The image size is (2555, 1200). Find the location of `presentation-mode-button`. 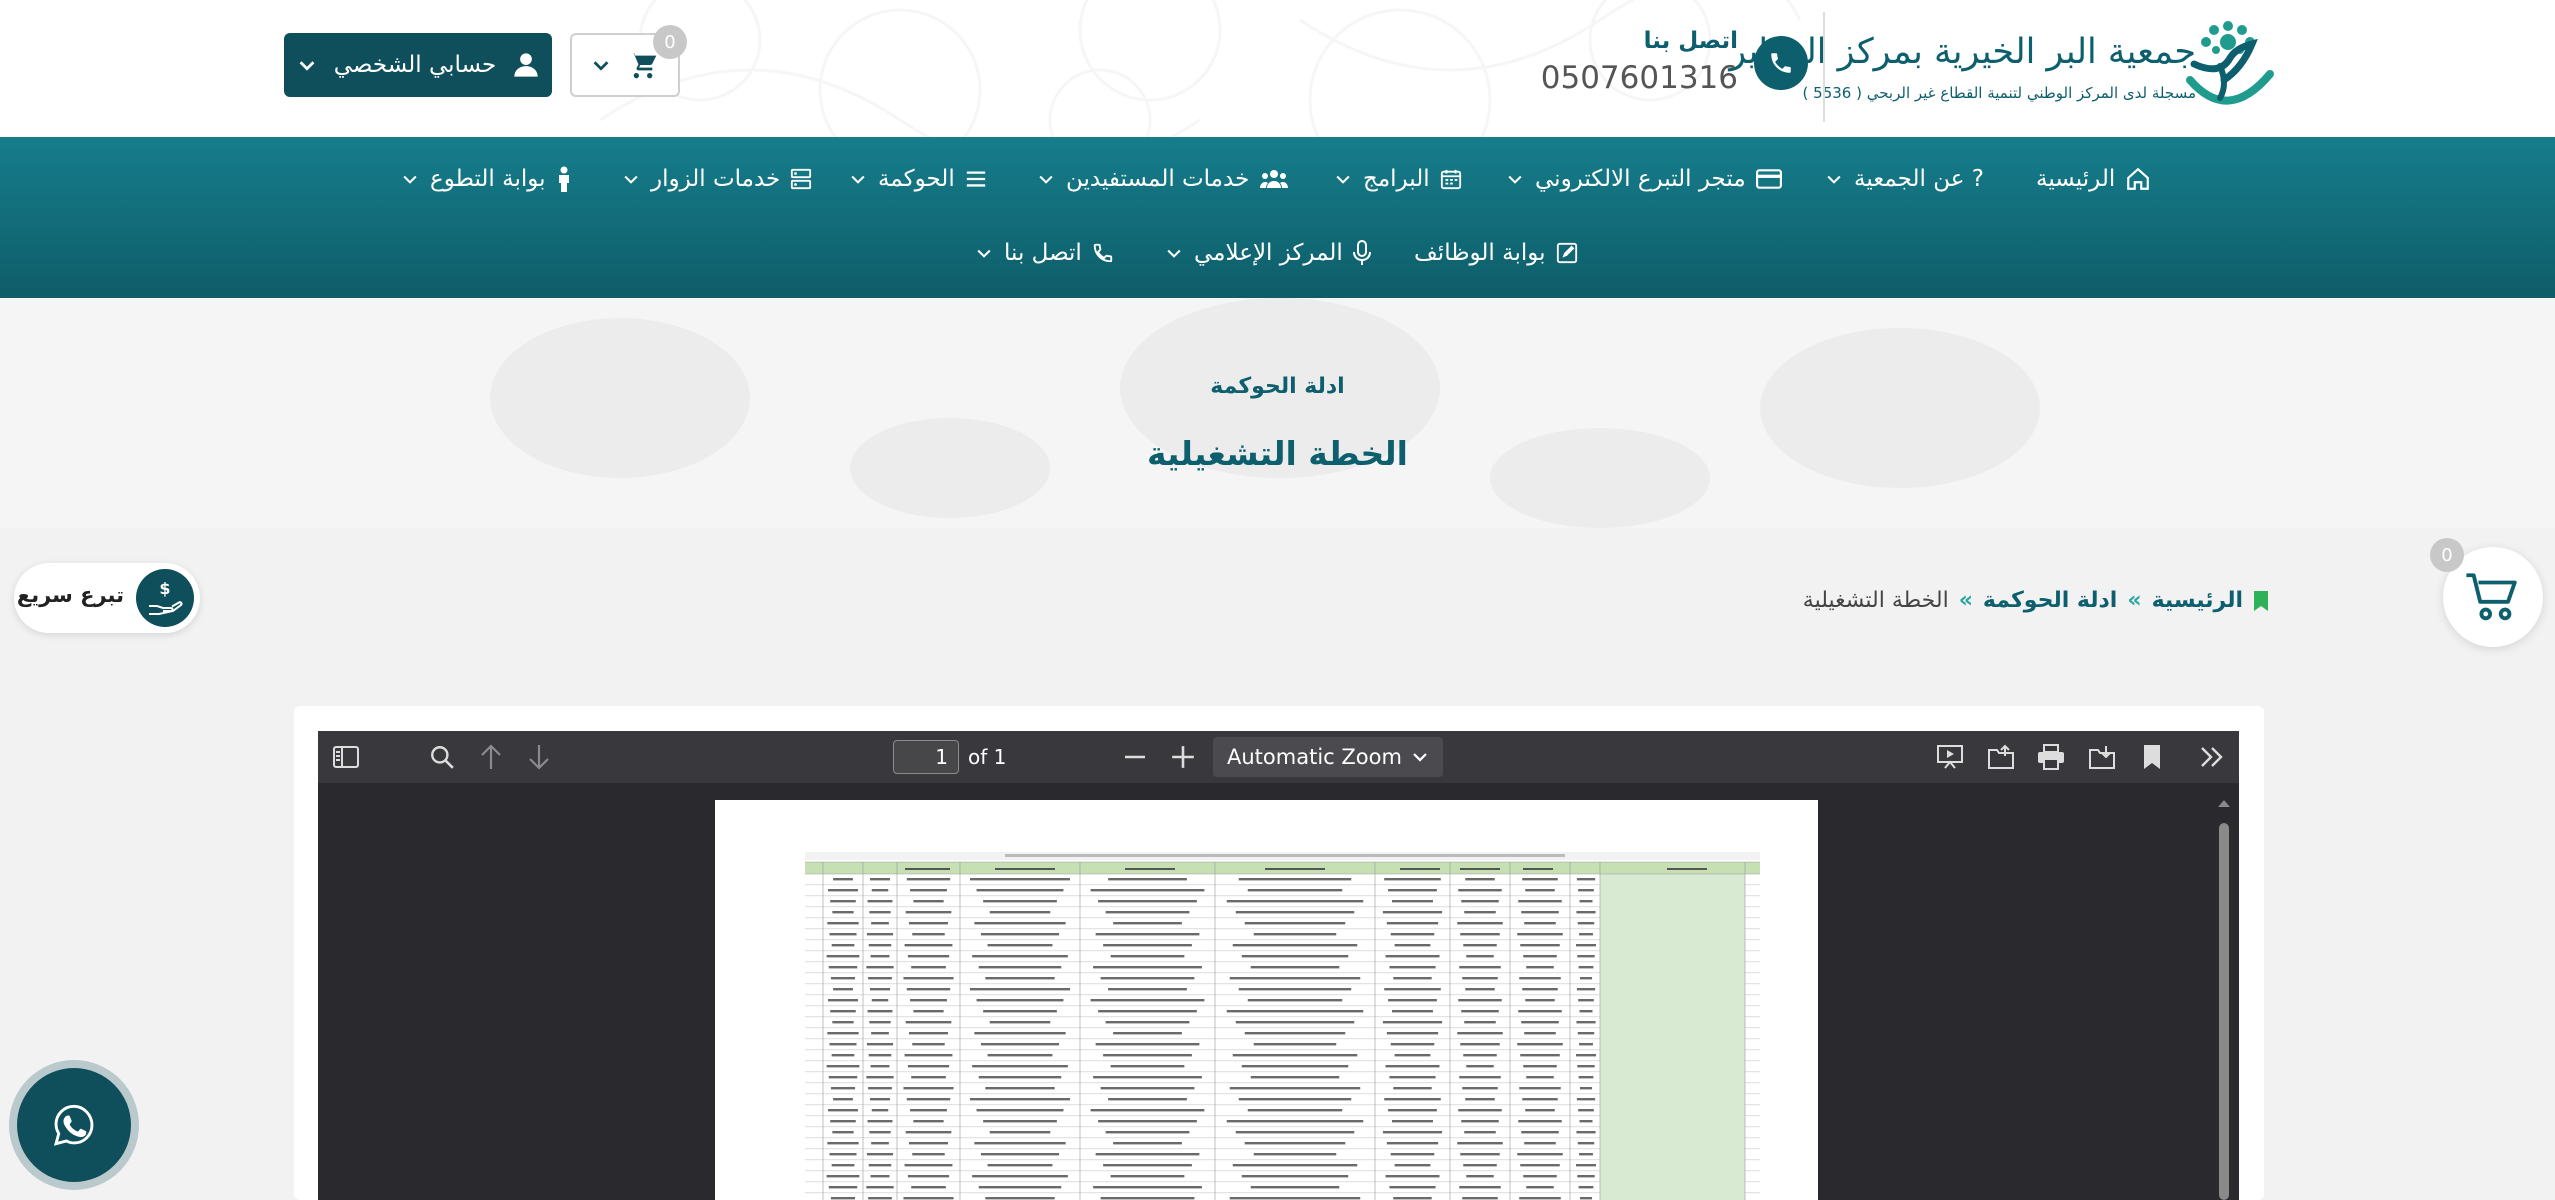

presentation-mode-button is located at coordinates (1950, 757).